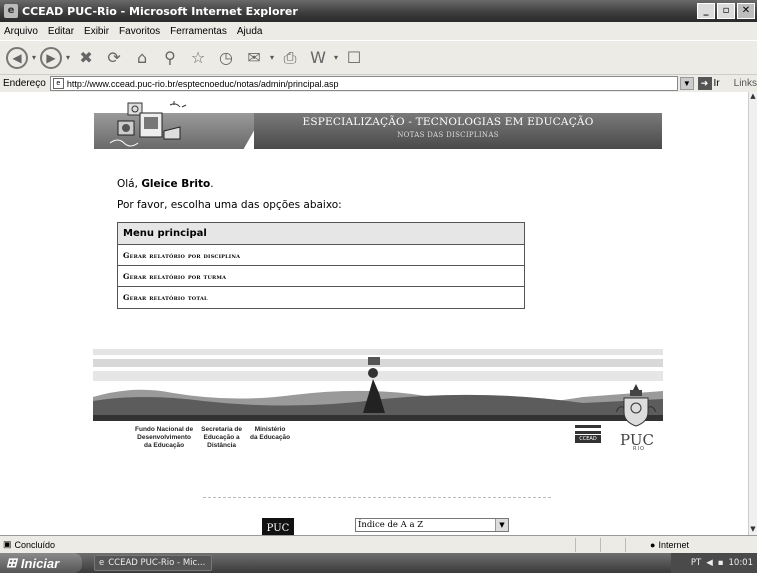 The width and height of the screenshot is (757, 573). What do you see at coordinates (391, 525) in the screenshot?
I see `index-select-value: Índice de A a Z` at bounding box center [391, 525].